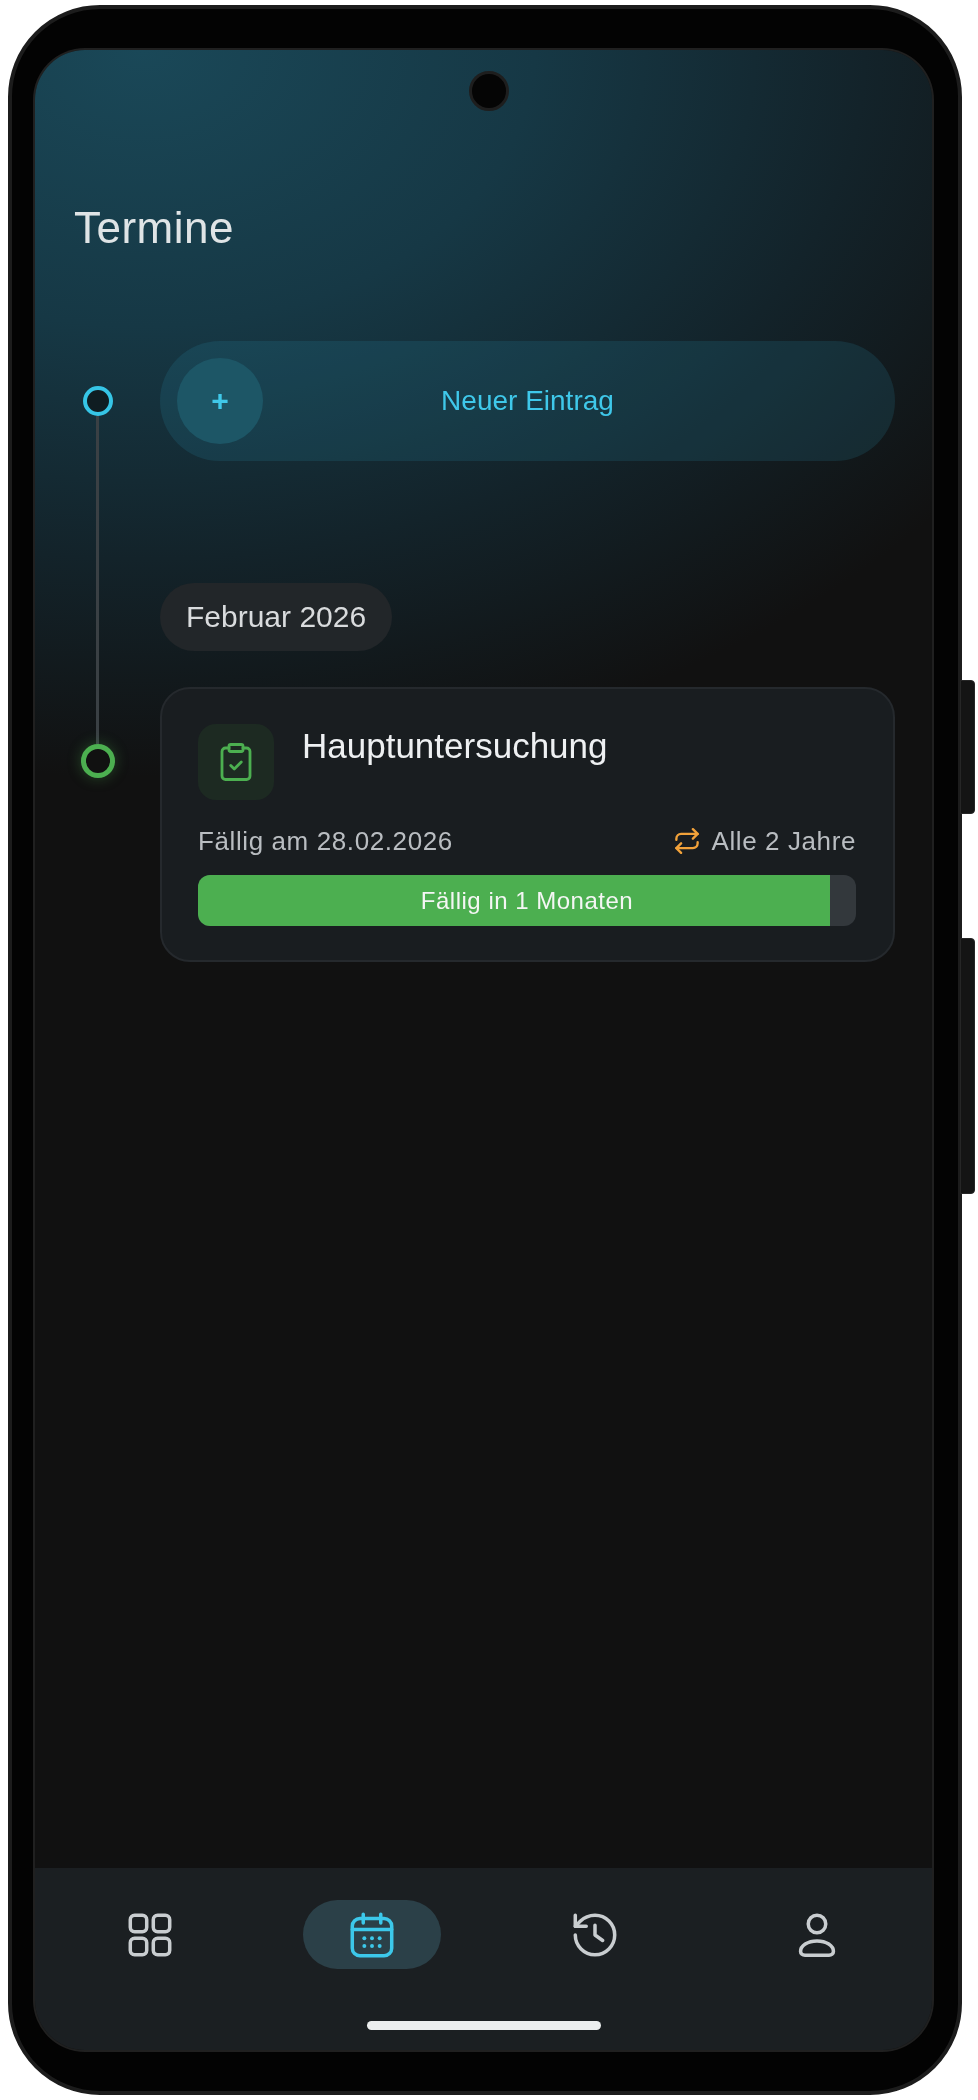  I want to click on new-entry-button: + Neuer Eintrag, so click(527, 401).